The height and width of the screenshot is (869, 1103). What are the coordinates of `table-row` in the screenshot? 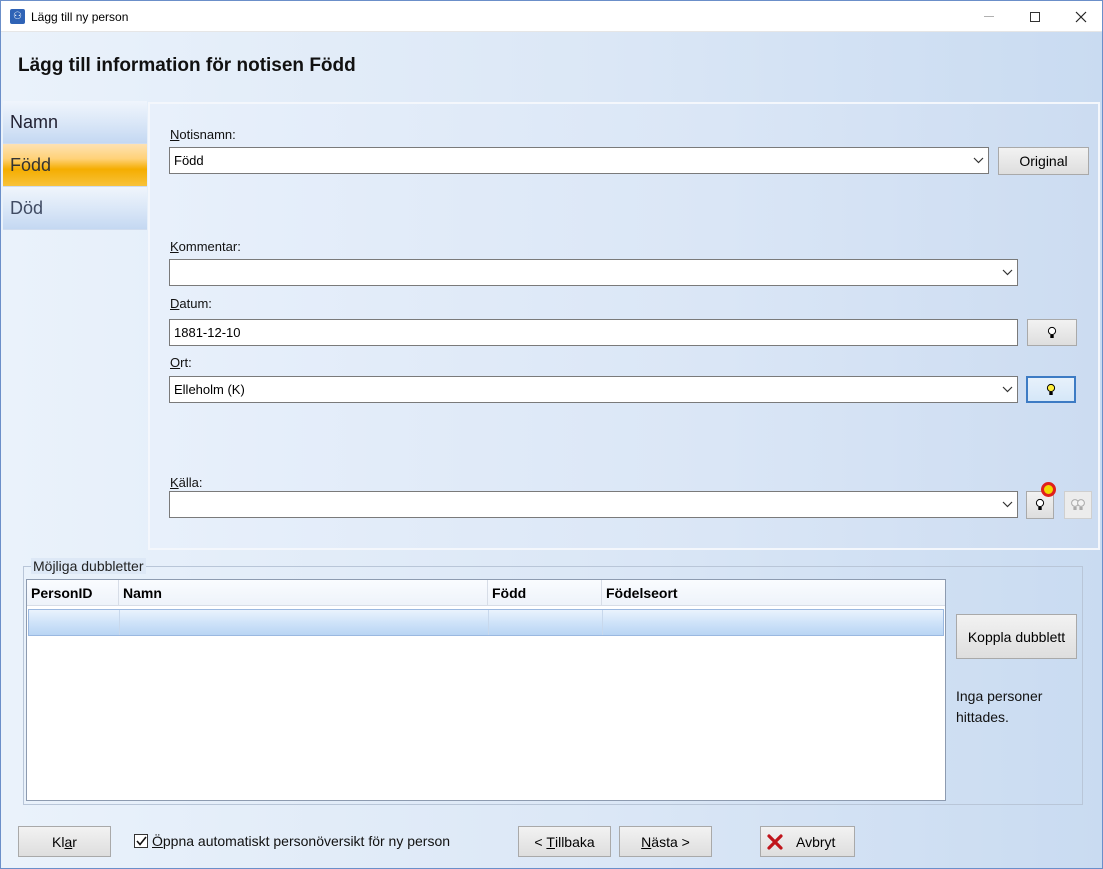 It's located at (486, 622).